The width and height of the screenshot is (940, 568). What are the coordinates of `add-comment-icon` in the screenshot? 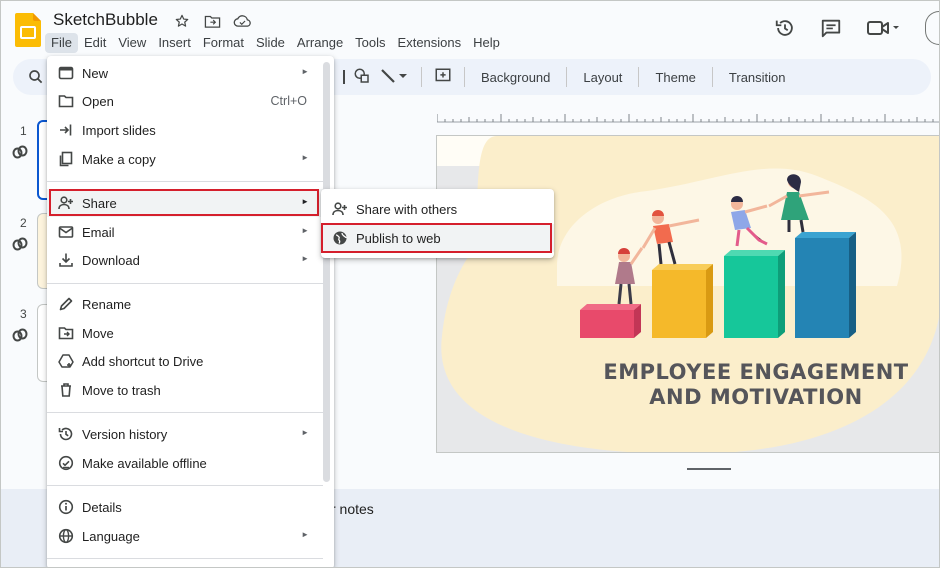 It's located at (443, 77).